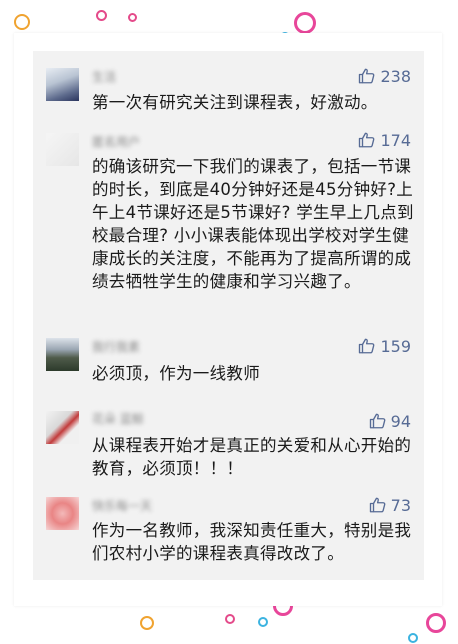 This screenshot has width=458, height=644. I want to click on like-button: 73, so click(390, 505).